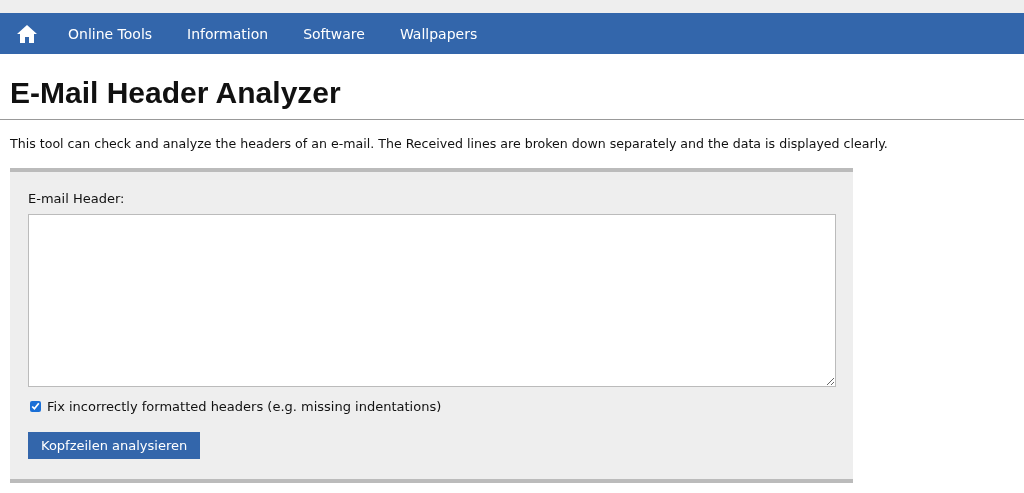 This screenshot has height=493, width=1024. What do you see at coordinates (228, 33) in the screenshot?
I see `nav-link: Information` at bounding box center [228, 33].